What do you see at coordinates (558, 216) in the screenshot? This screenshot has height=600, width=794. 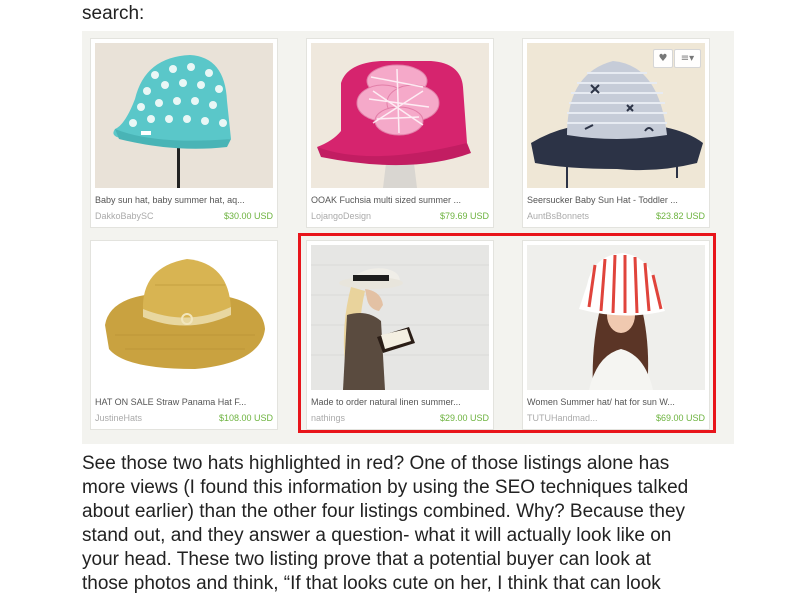 I see `listing-shop: AuntBsBonnets` at bounding box center [558, 216].